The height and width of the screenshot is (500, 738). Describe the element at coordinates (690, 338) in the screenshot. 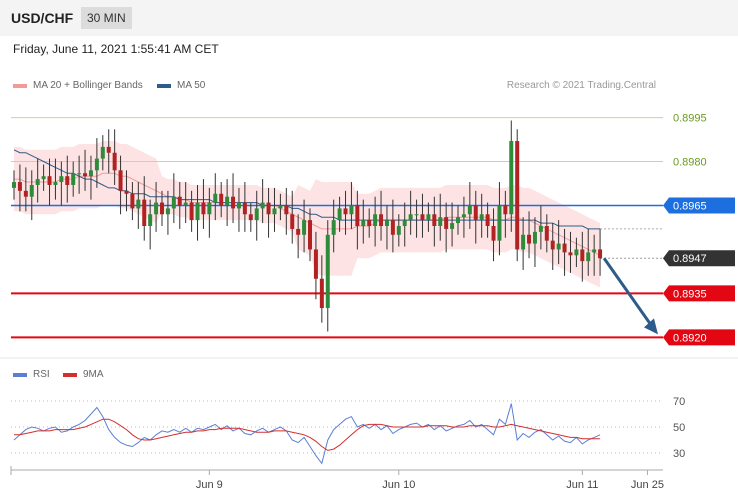

I see `level-label-5: 0.8920` at that location.